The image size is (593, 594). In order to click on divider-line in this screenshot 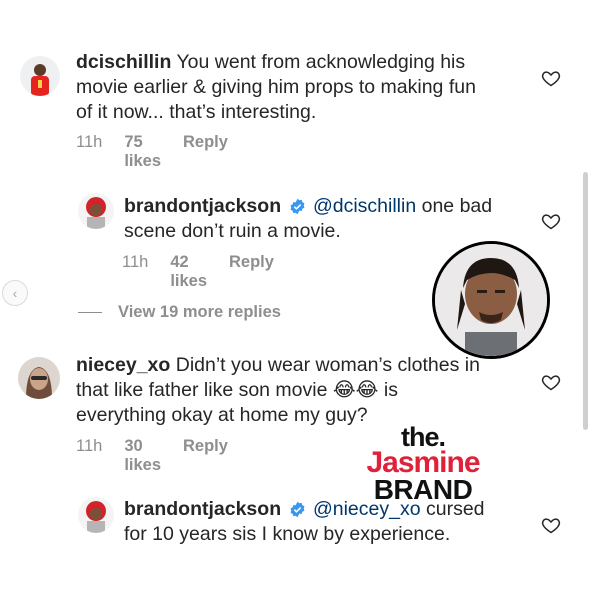, I will do `click(90, 312)`.